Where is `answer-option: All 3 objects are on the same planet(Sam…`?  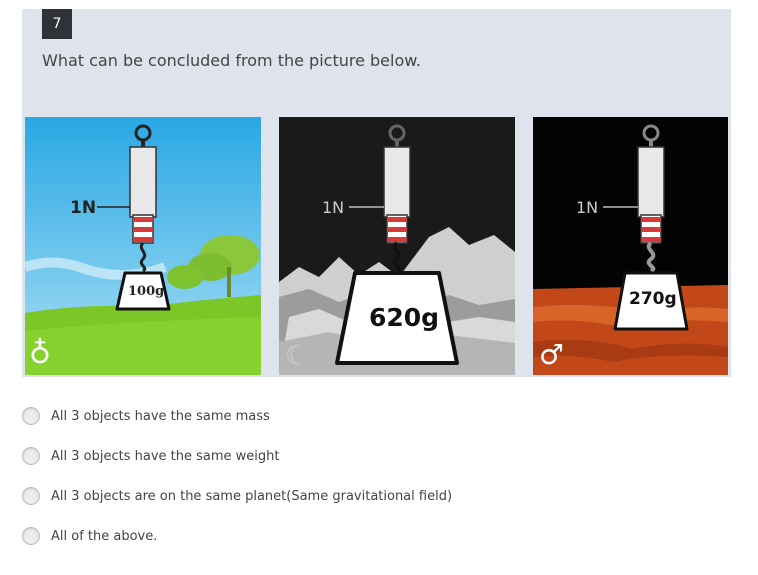 answer-option: All 3 objects are on the same planet(Sam… is located at coordinates (237, 496).